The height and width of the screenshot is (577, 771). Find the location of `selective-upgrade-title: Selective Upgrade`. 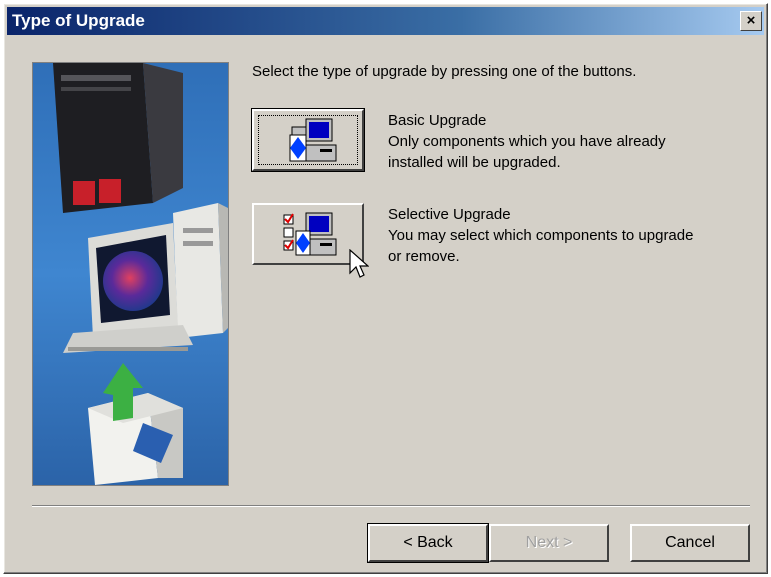

selective-upgrade-title: Selective Upgrade is located at coordinates (449, 214).